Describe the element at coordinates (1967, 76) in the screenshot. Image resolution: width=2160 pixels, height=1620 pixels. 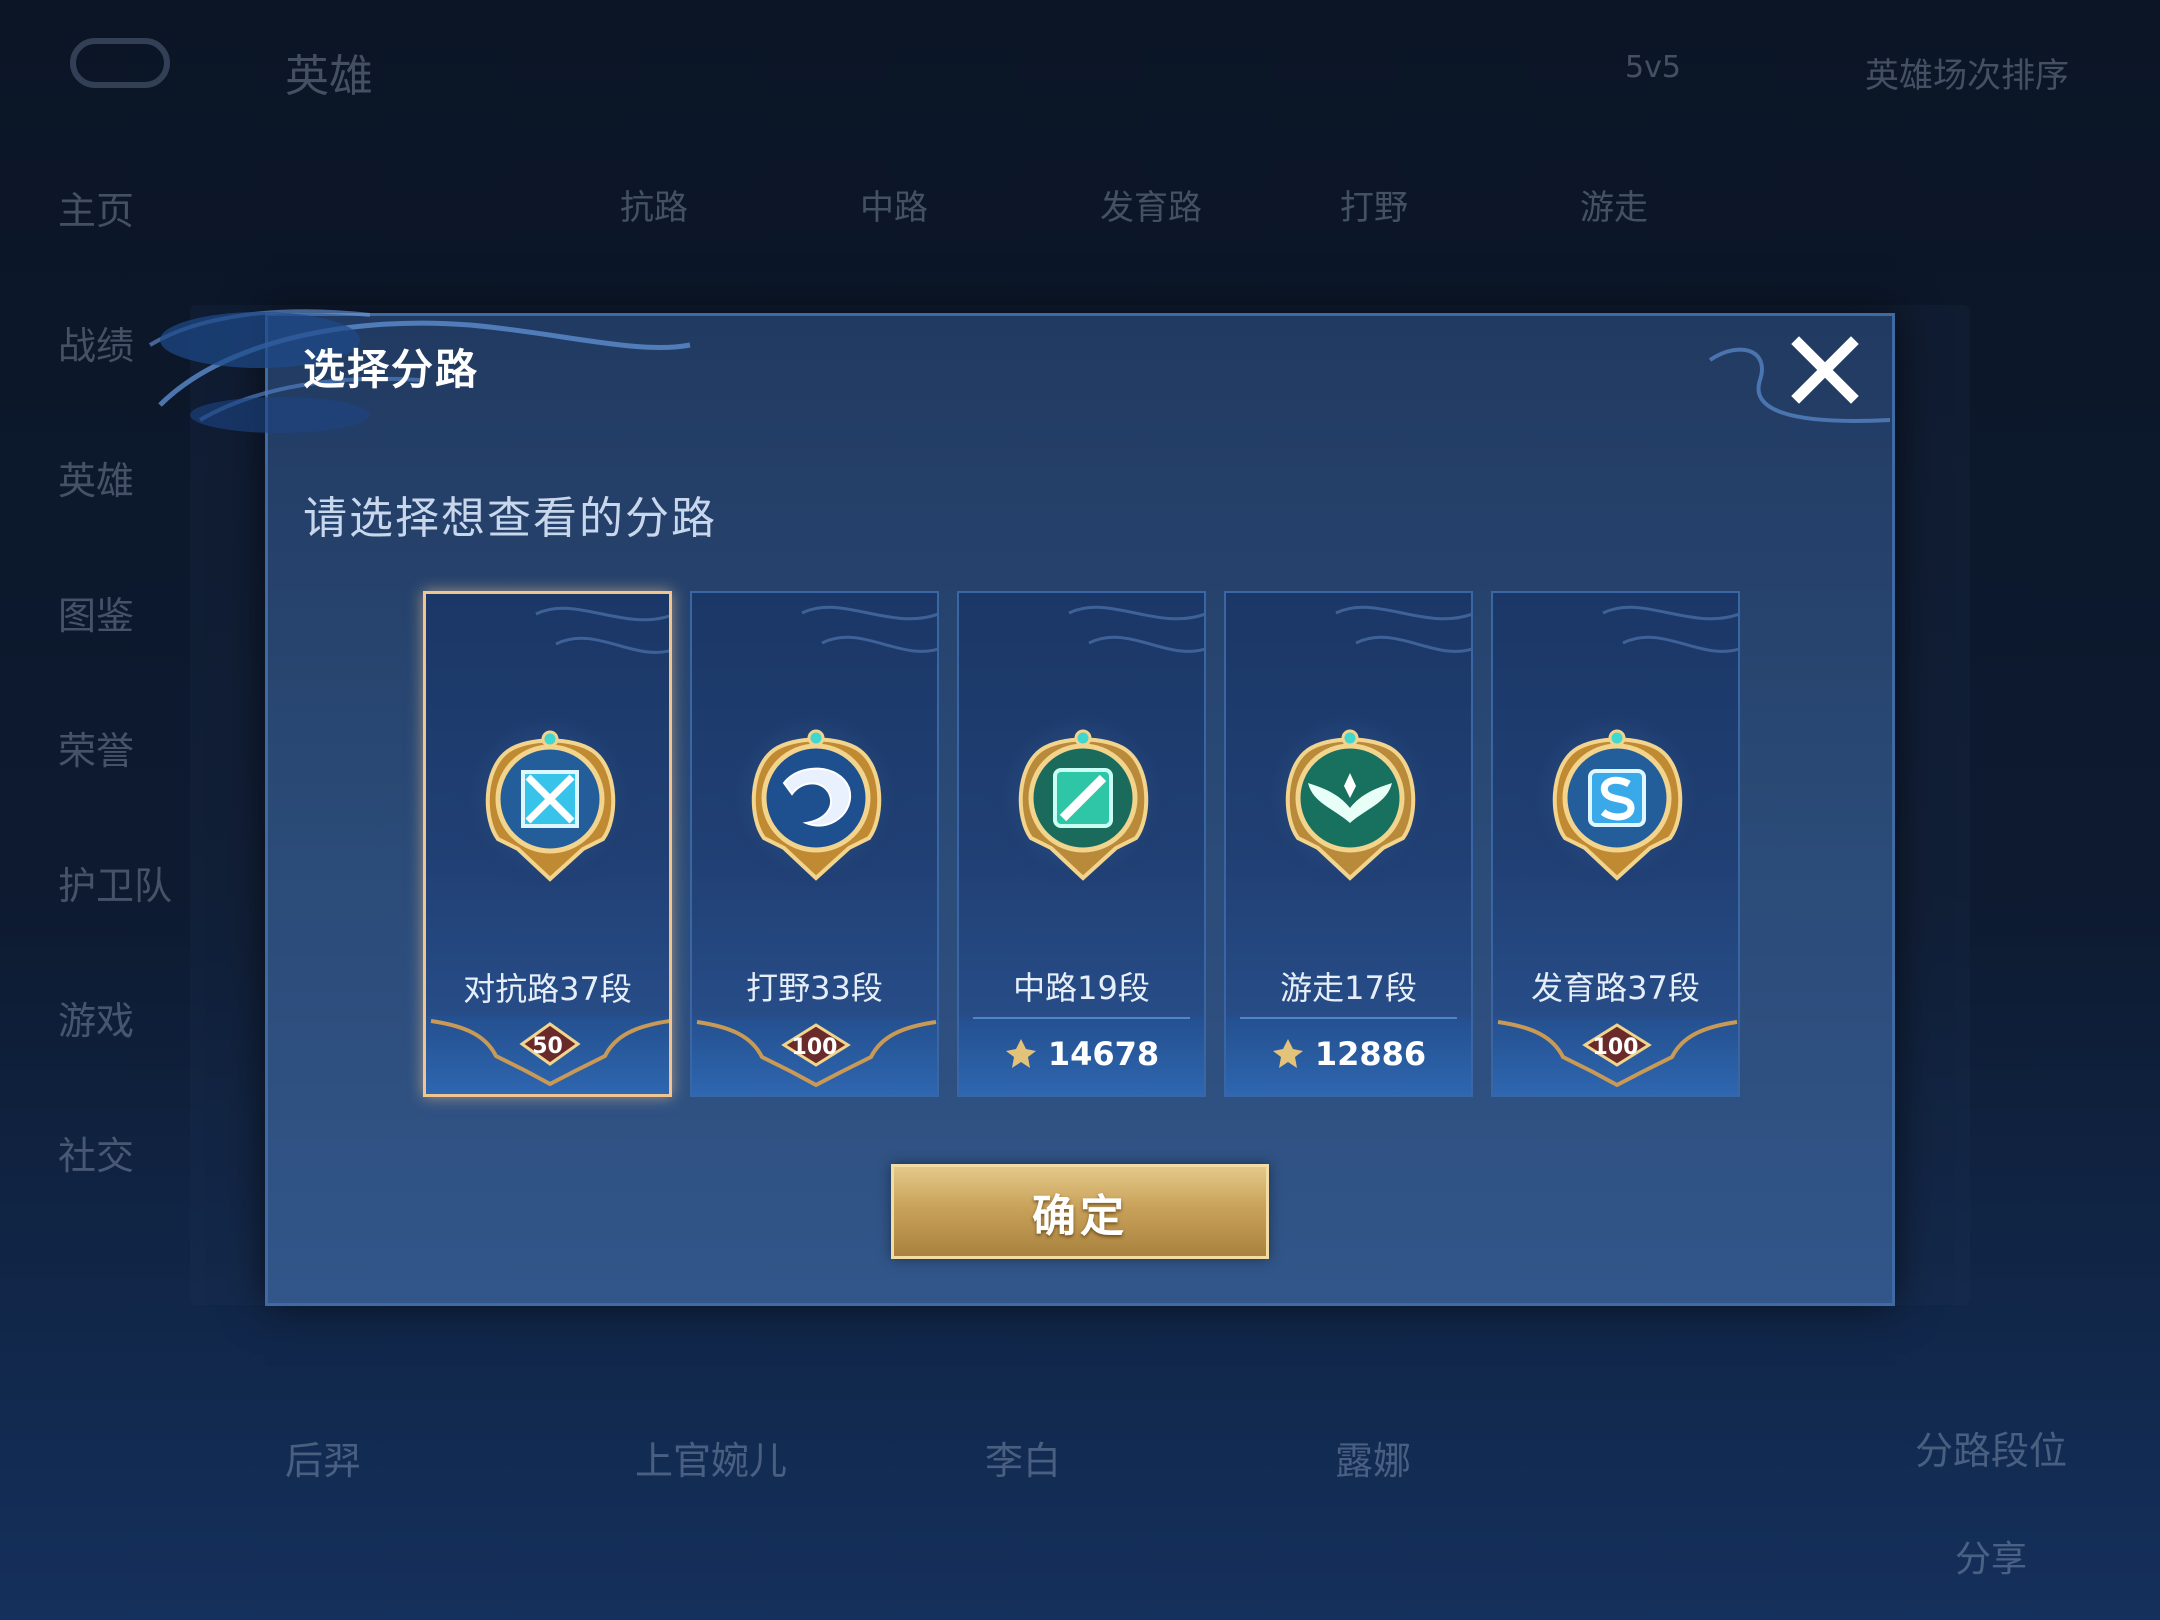
I see `sort-filter: 英雄场次排序` at that location.